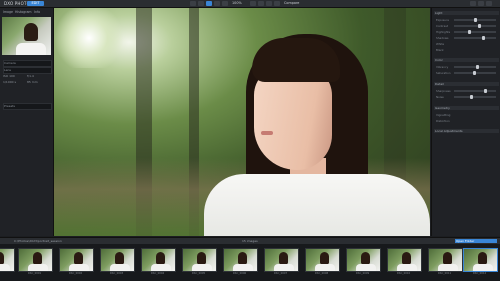  Describe the element at coordinates (475, 67) in the screenshot. I see `vibrancy-slider` at that location.